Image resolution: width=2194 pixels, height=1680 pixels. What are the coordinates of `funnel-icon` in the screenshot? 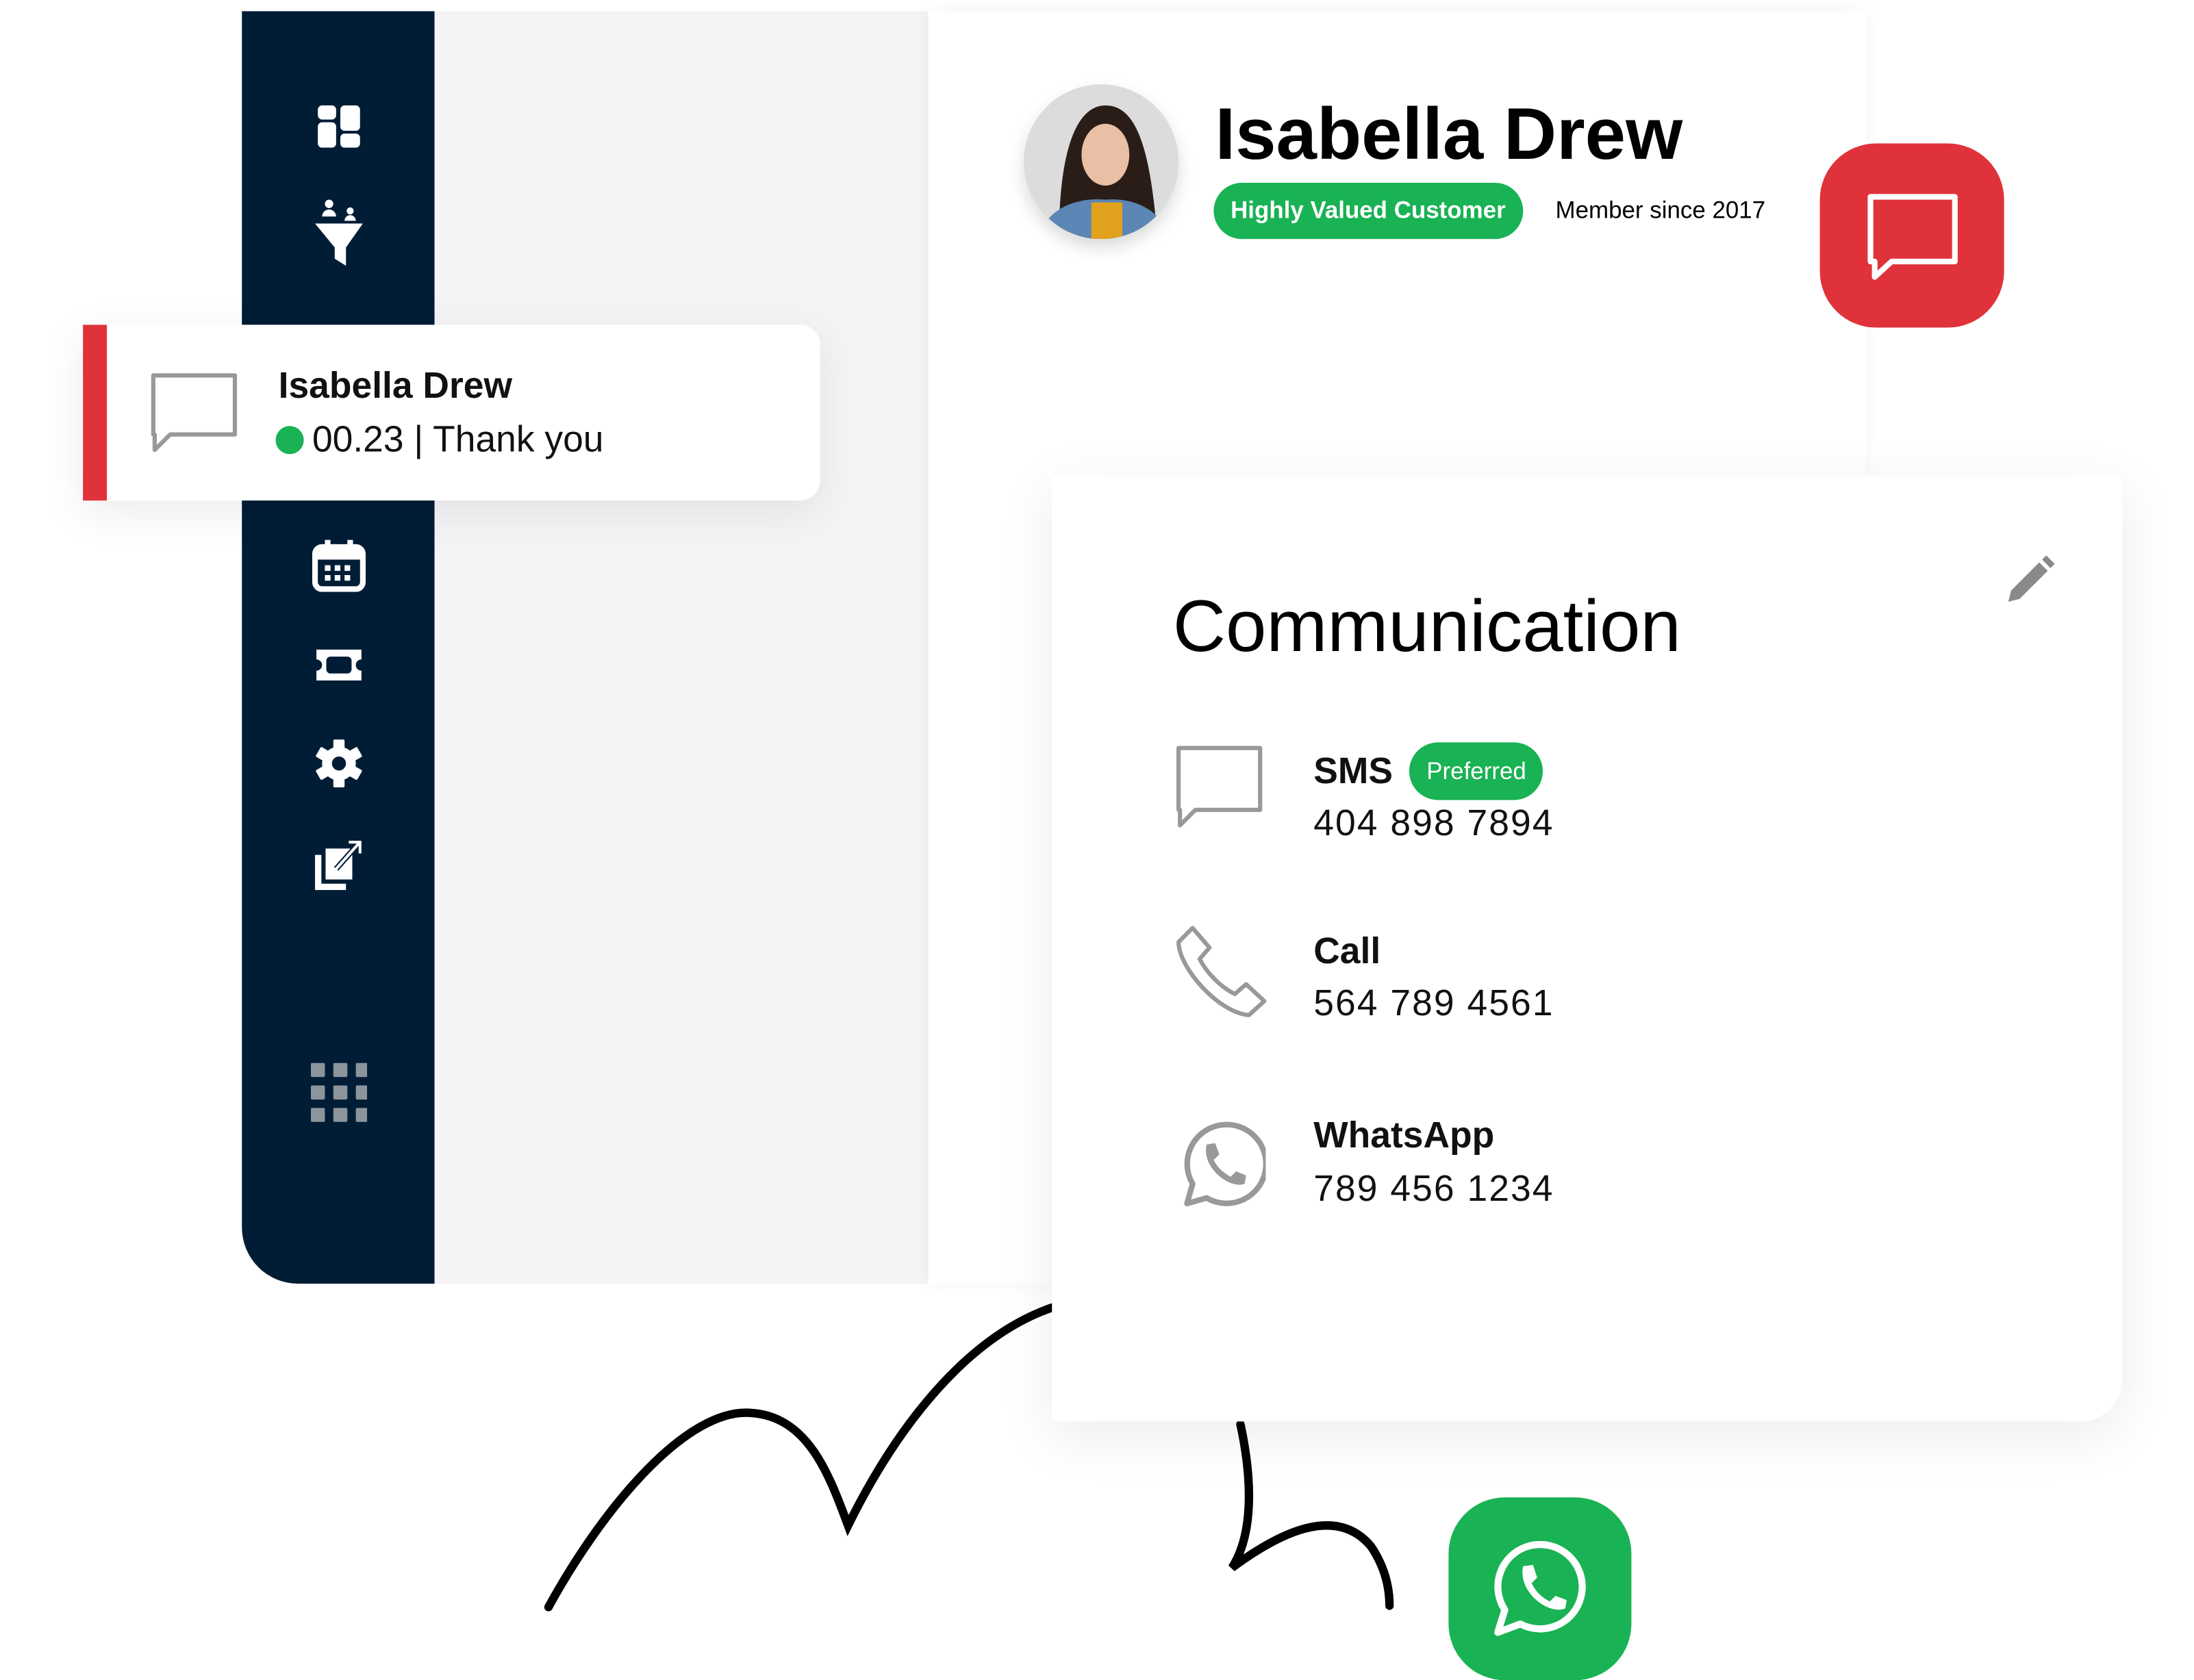 It's located at (338, 232).